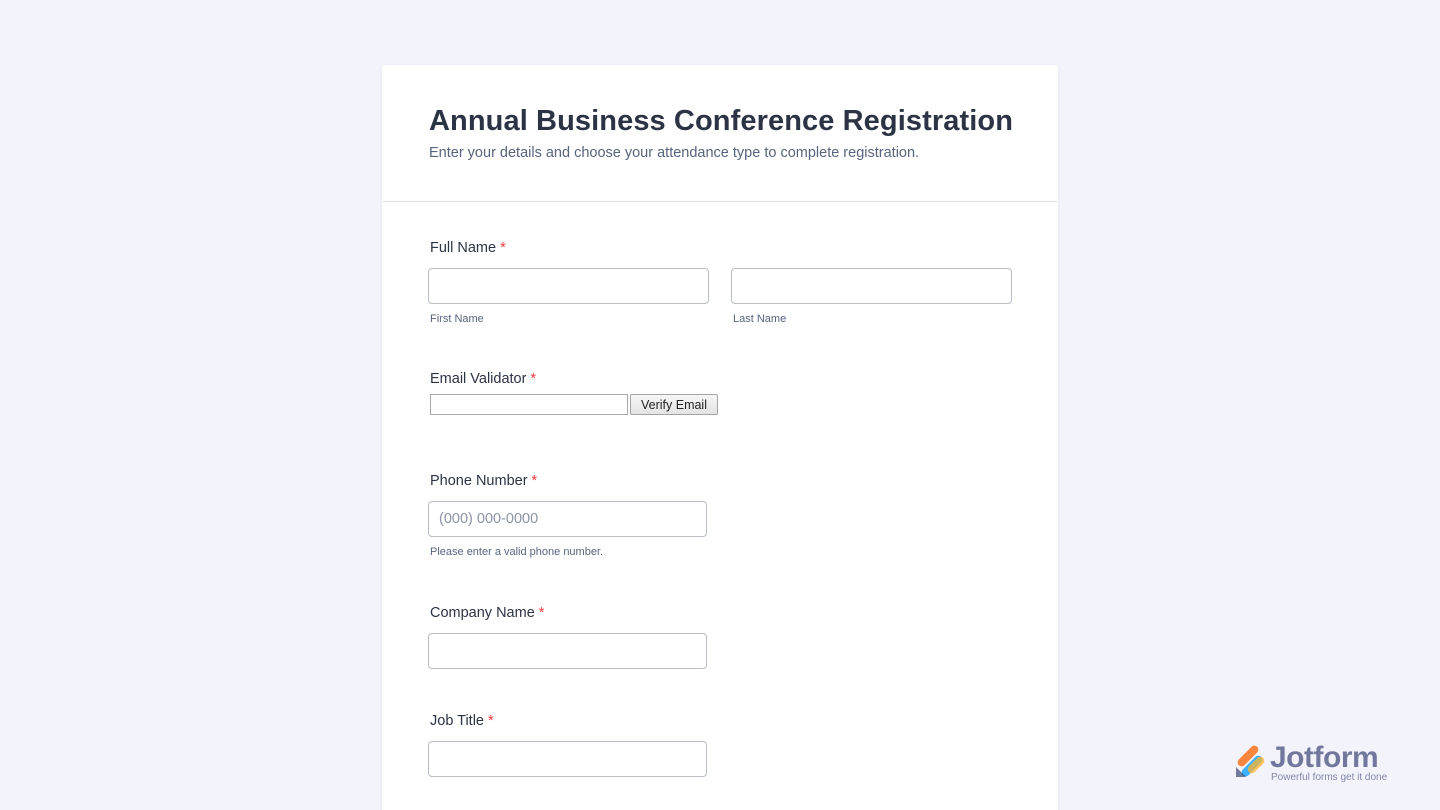  Describe the element at coordinates (568, 613) in the screenshot. I see `company-name-label: Company Name *` at that location.